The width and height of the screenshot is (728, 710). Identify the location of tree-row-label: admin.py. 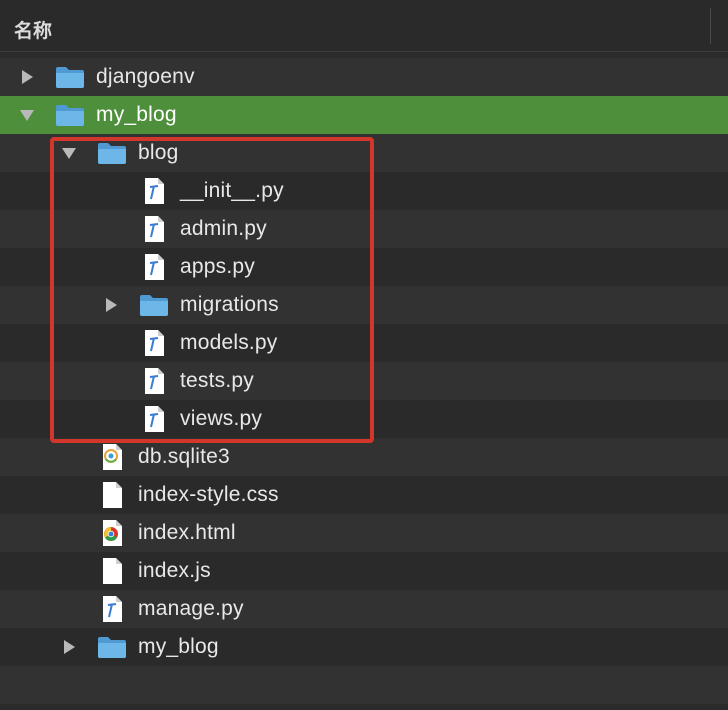
(223, 228).